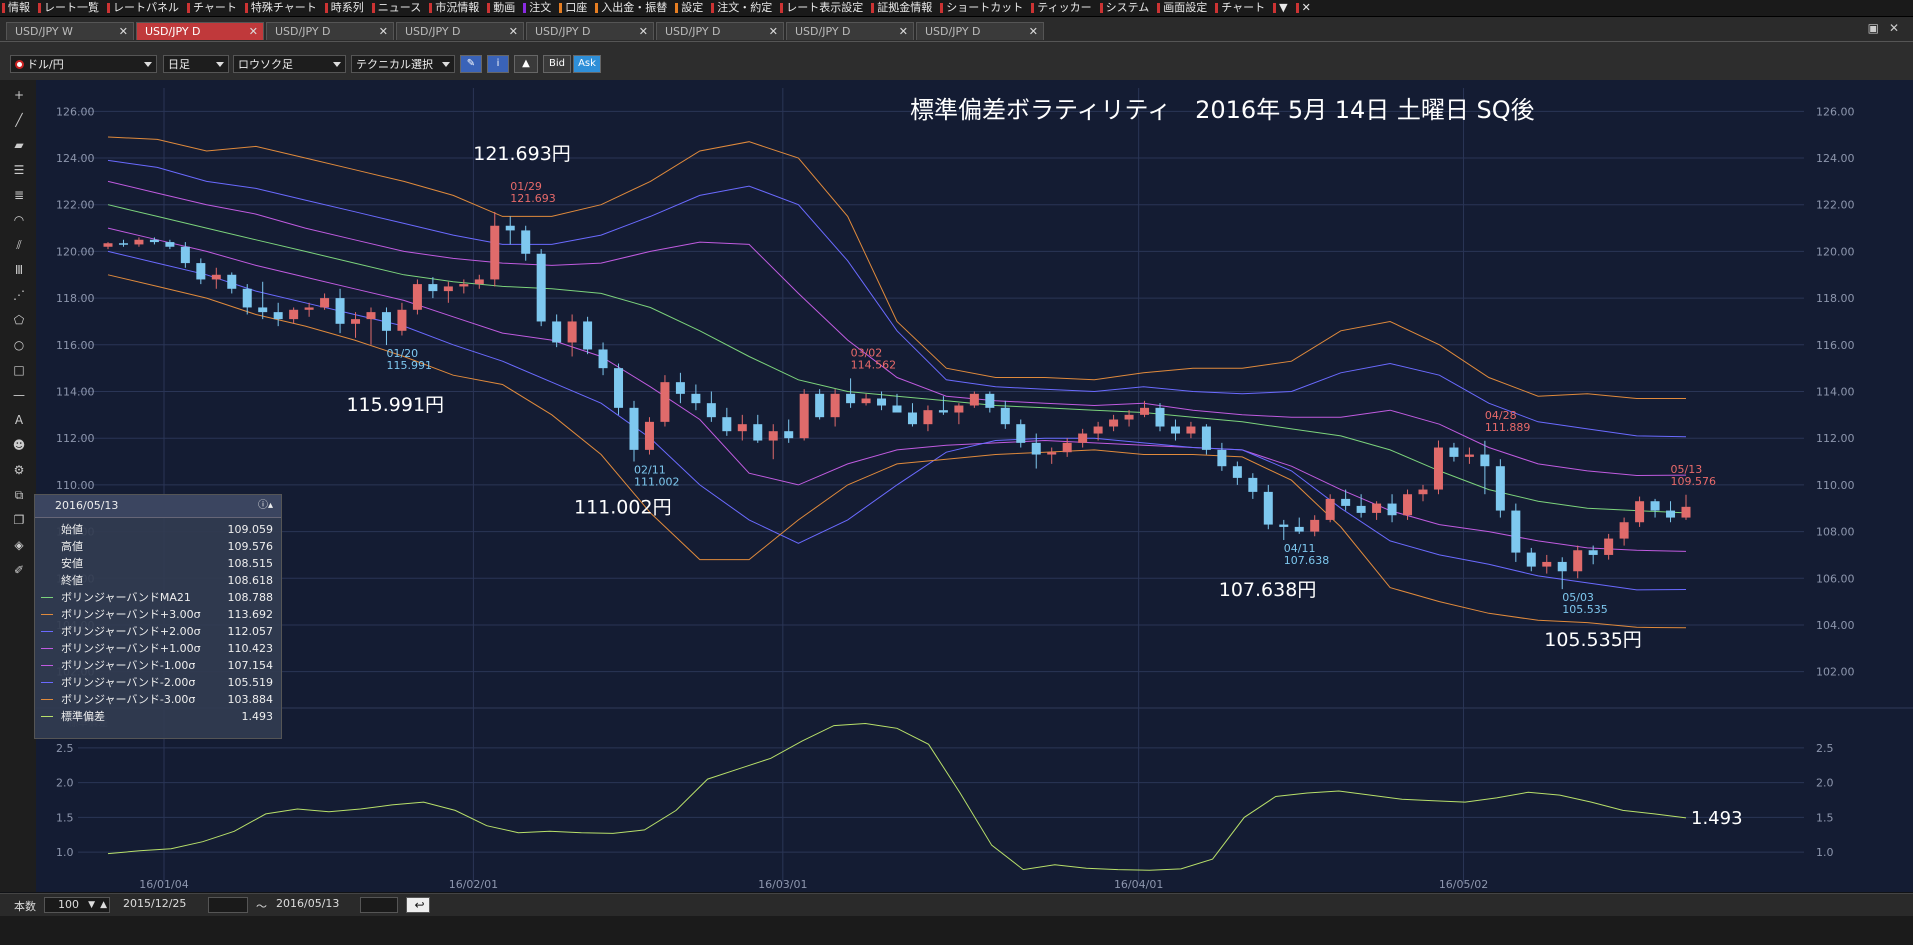 Image resolution: width=1913 pixels, height=945 pixels. I want to click on fibonacci-icon: ≣, so click(19, 195).